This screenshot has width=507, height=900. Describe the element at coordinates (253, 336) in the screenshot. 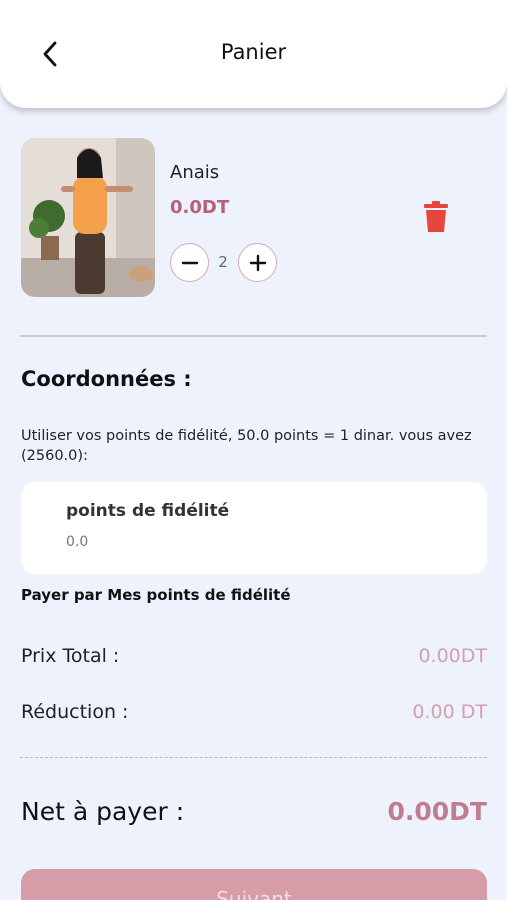

I see `divider` at that location.